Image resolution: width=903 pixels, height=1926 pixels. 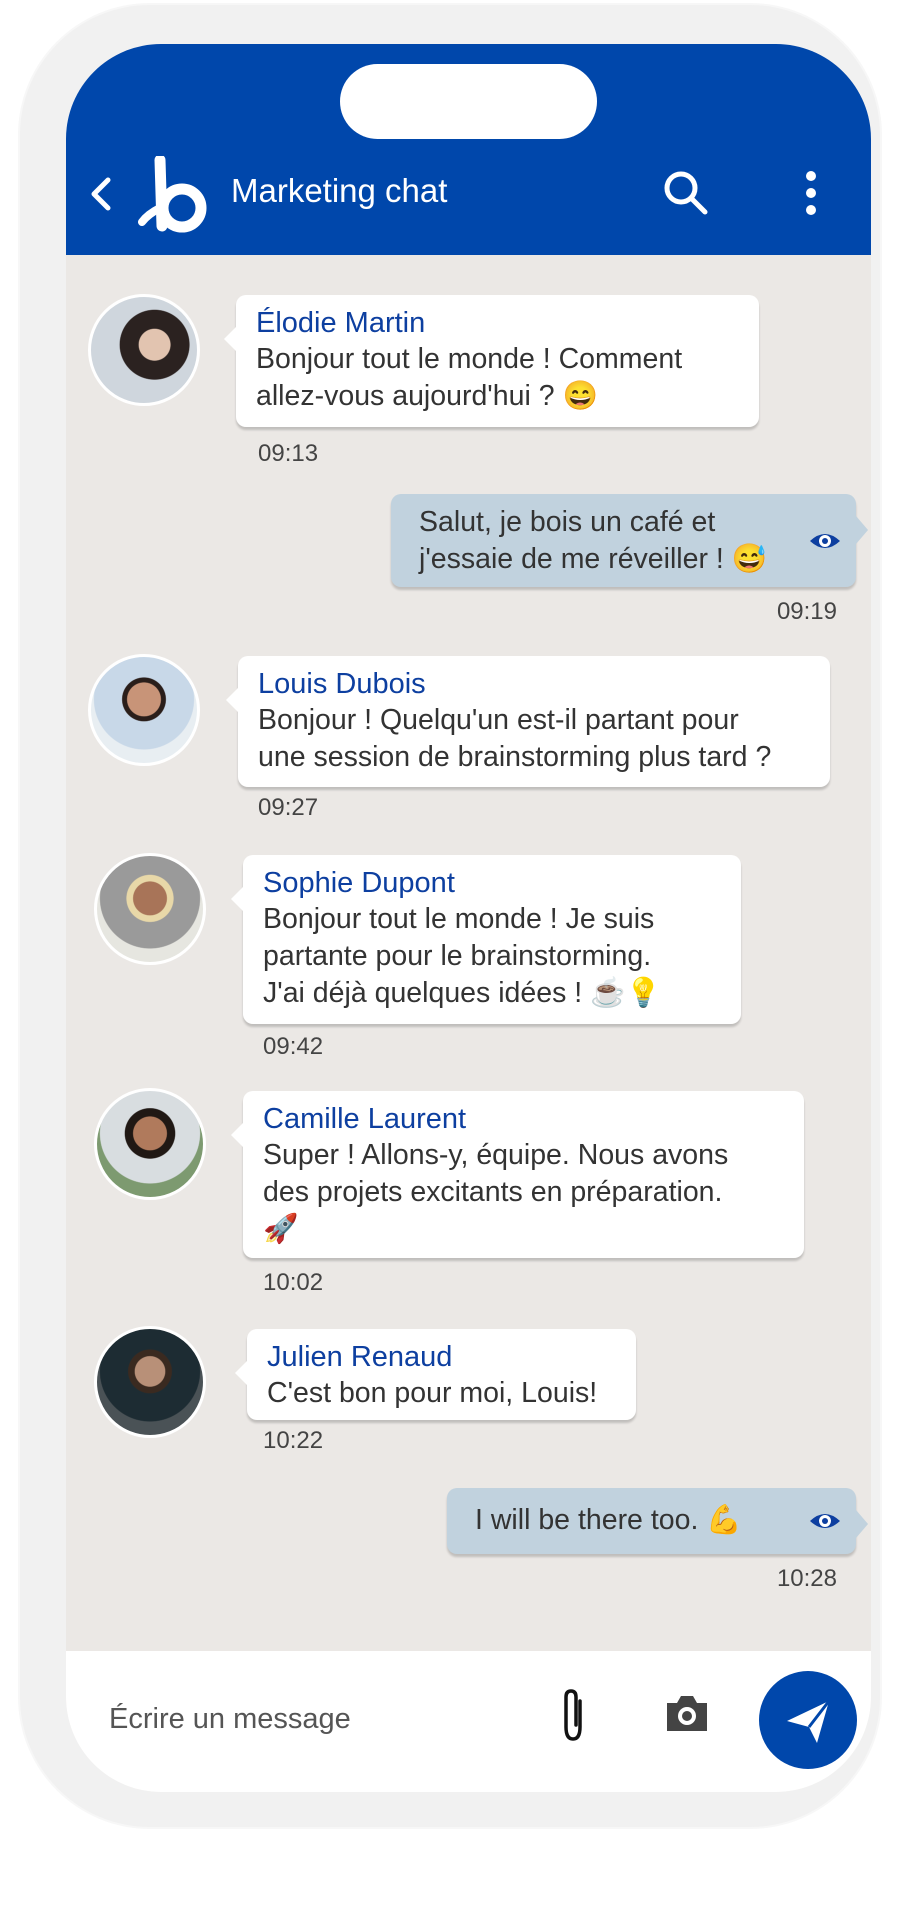 I want to click on sender-name: Élodie Martin, so click(x=341, y=323).